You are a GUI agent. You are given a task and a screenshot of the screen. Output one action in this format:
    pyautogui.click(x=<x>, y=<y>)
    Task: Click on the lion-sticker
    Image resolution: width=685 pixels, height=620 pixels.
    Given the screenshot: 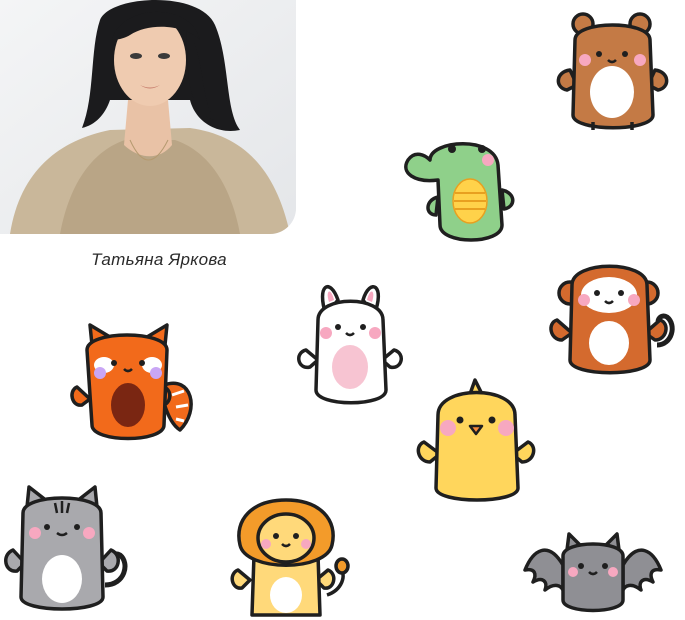 What is the action you would take?
    pyautogui.click(x=293, y=559)
    